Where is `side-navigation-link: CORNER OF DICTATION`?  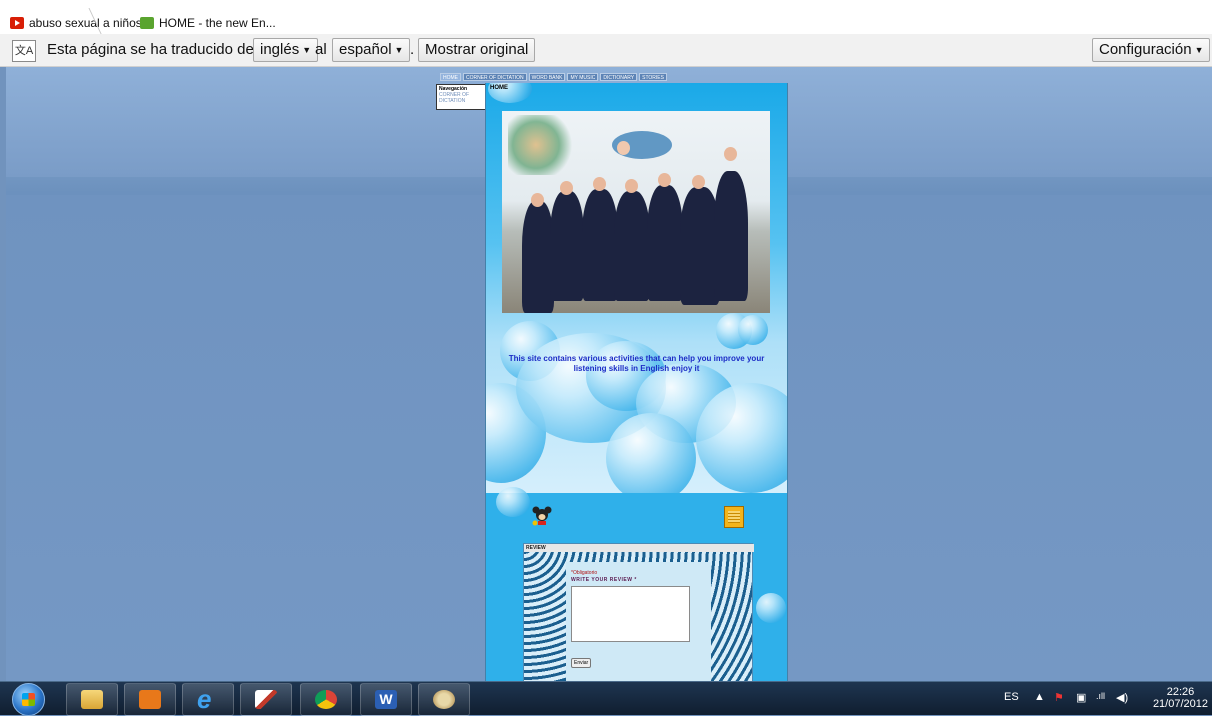 side-navigation-link: CORNER OF DICTATION is located at coordinates (465, 98).